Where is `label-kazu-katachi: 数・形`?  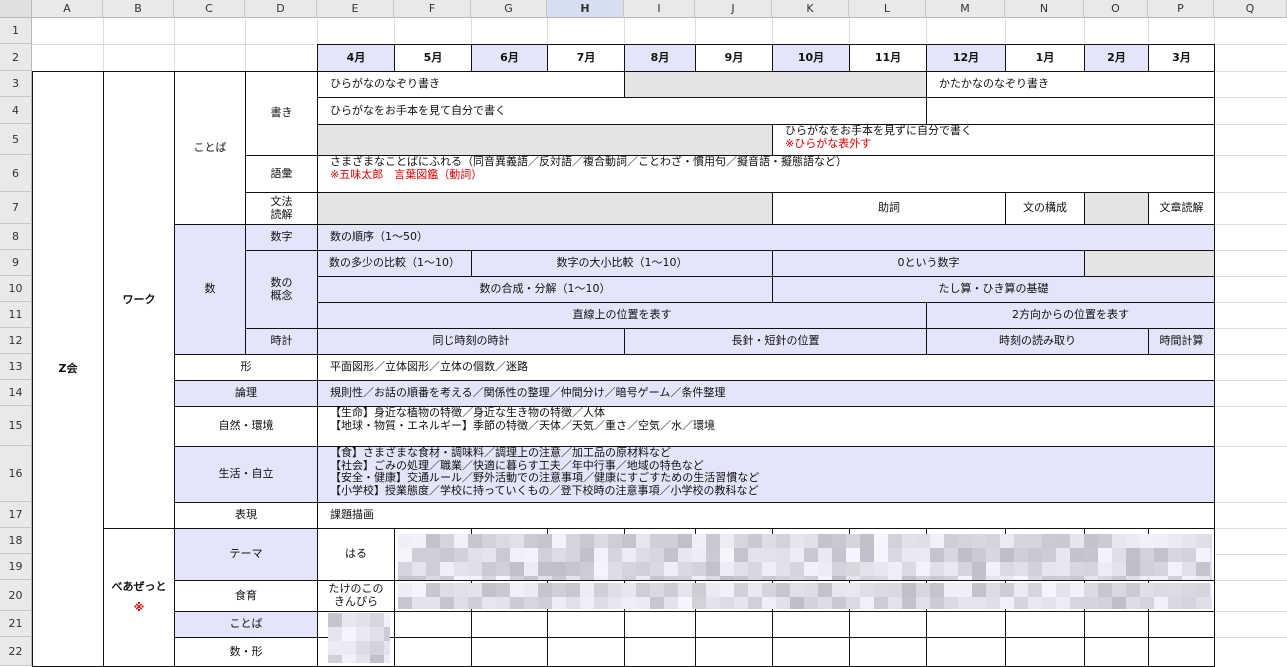 label-kazu-katachi: 数・形 is located at coordinates (246, 652).